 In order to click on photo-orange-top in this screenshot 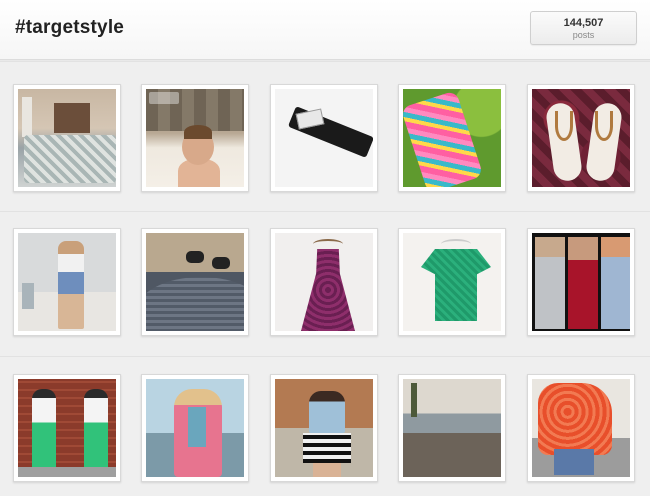, I will do `click(581, 428)`.